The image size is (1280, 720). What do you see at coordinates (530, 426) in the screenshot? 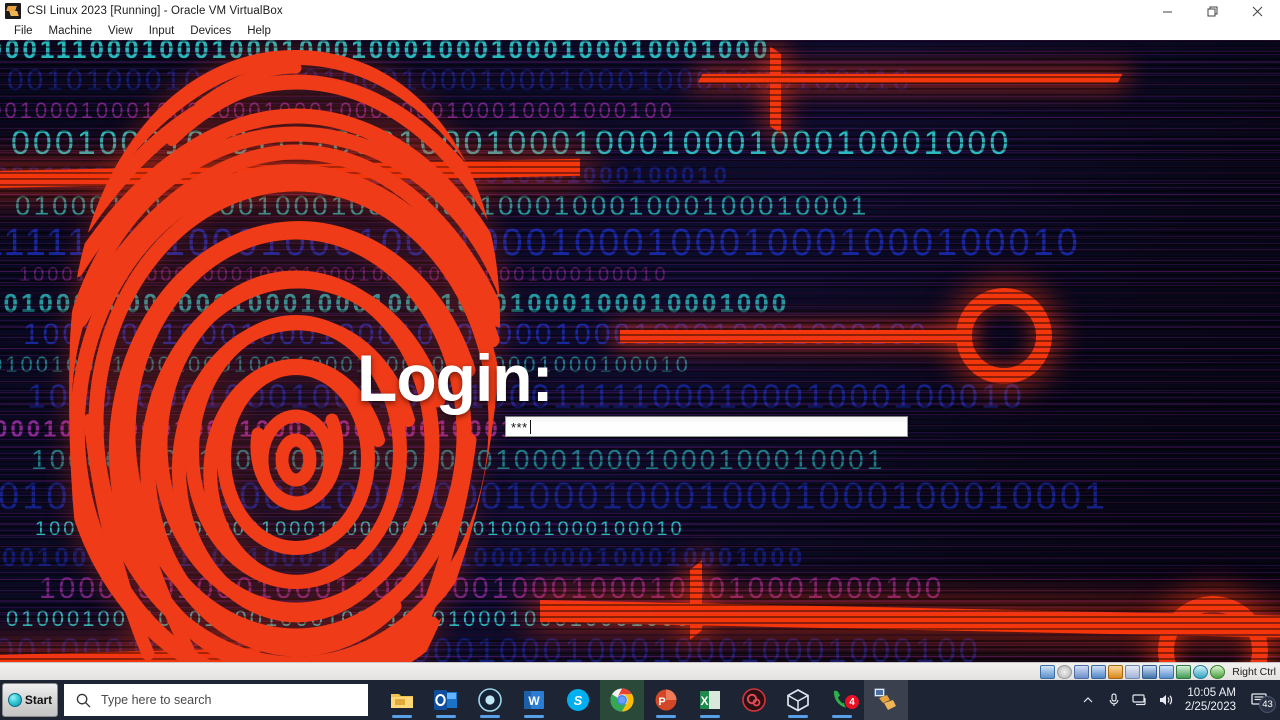
I see `text-caret` at bounding box center [530, 426].